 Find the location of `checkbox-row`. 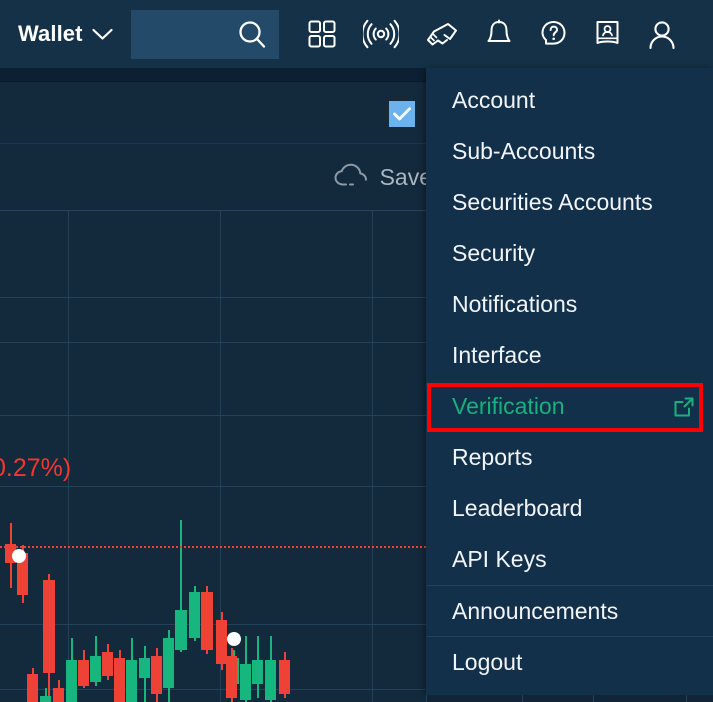

checkbox-row is located at coordinates (213, 113).